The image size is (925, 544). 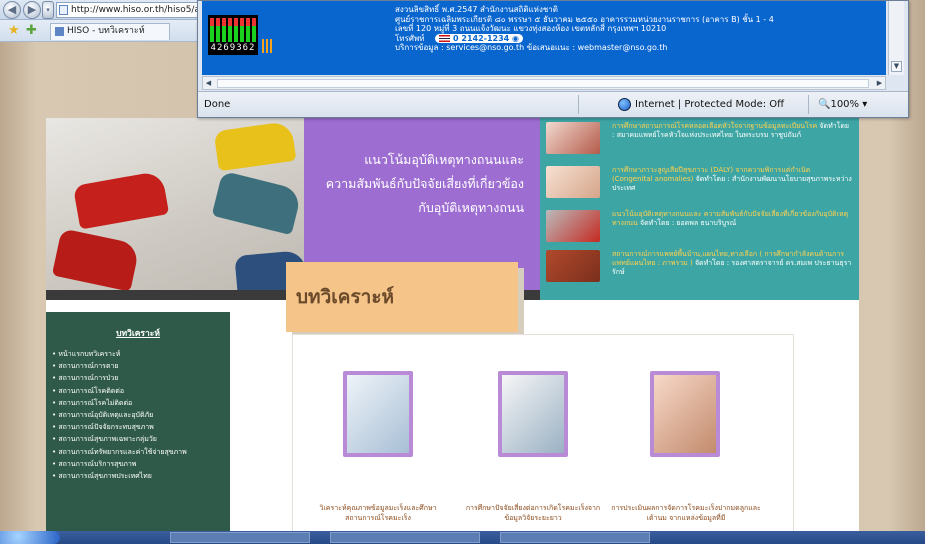 I want to click on zoom-icon: 🔍, so click(x=824, y=104).